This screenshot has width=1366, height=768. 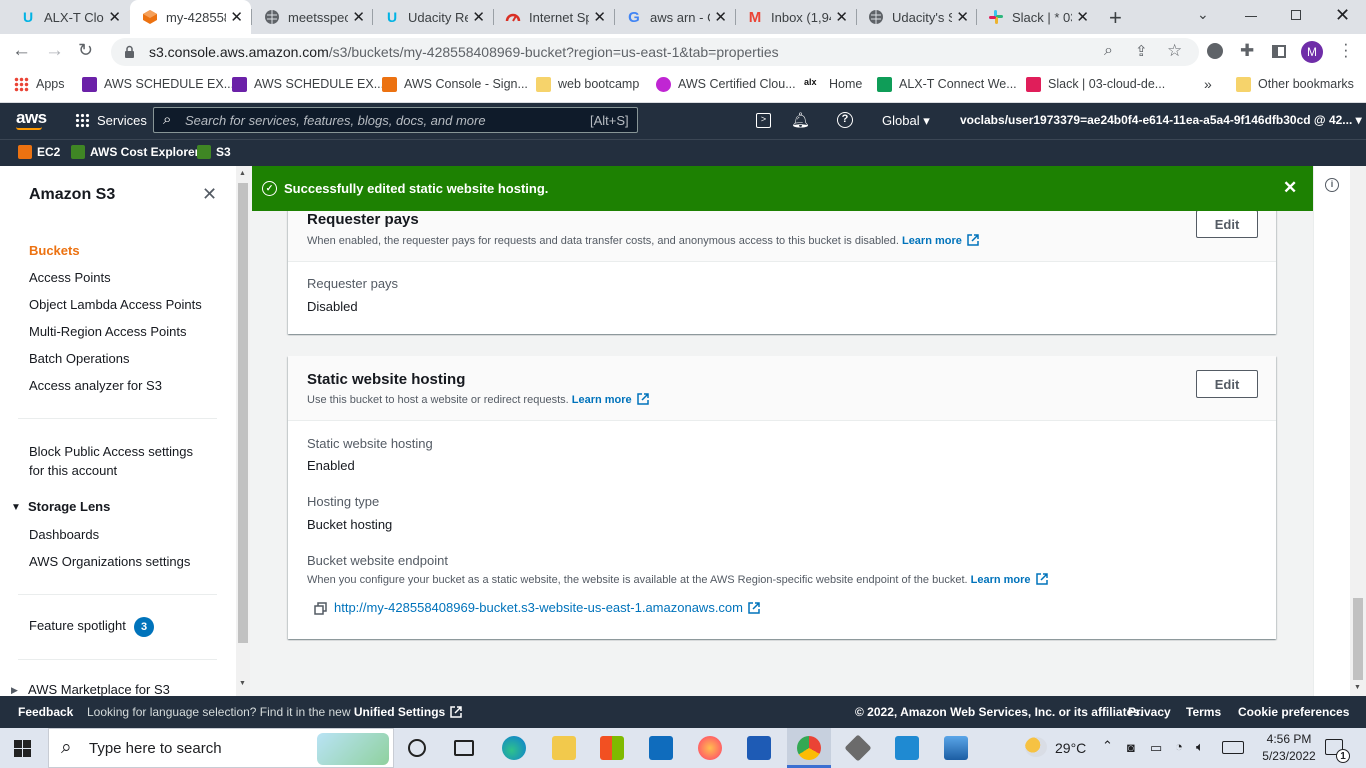 I want to click on browser-tab: Udacity's S ✕, so click(x=916, y=17).